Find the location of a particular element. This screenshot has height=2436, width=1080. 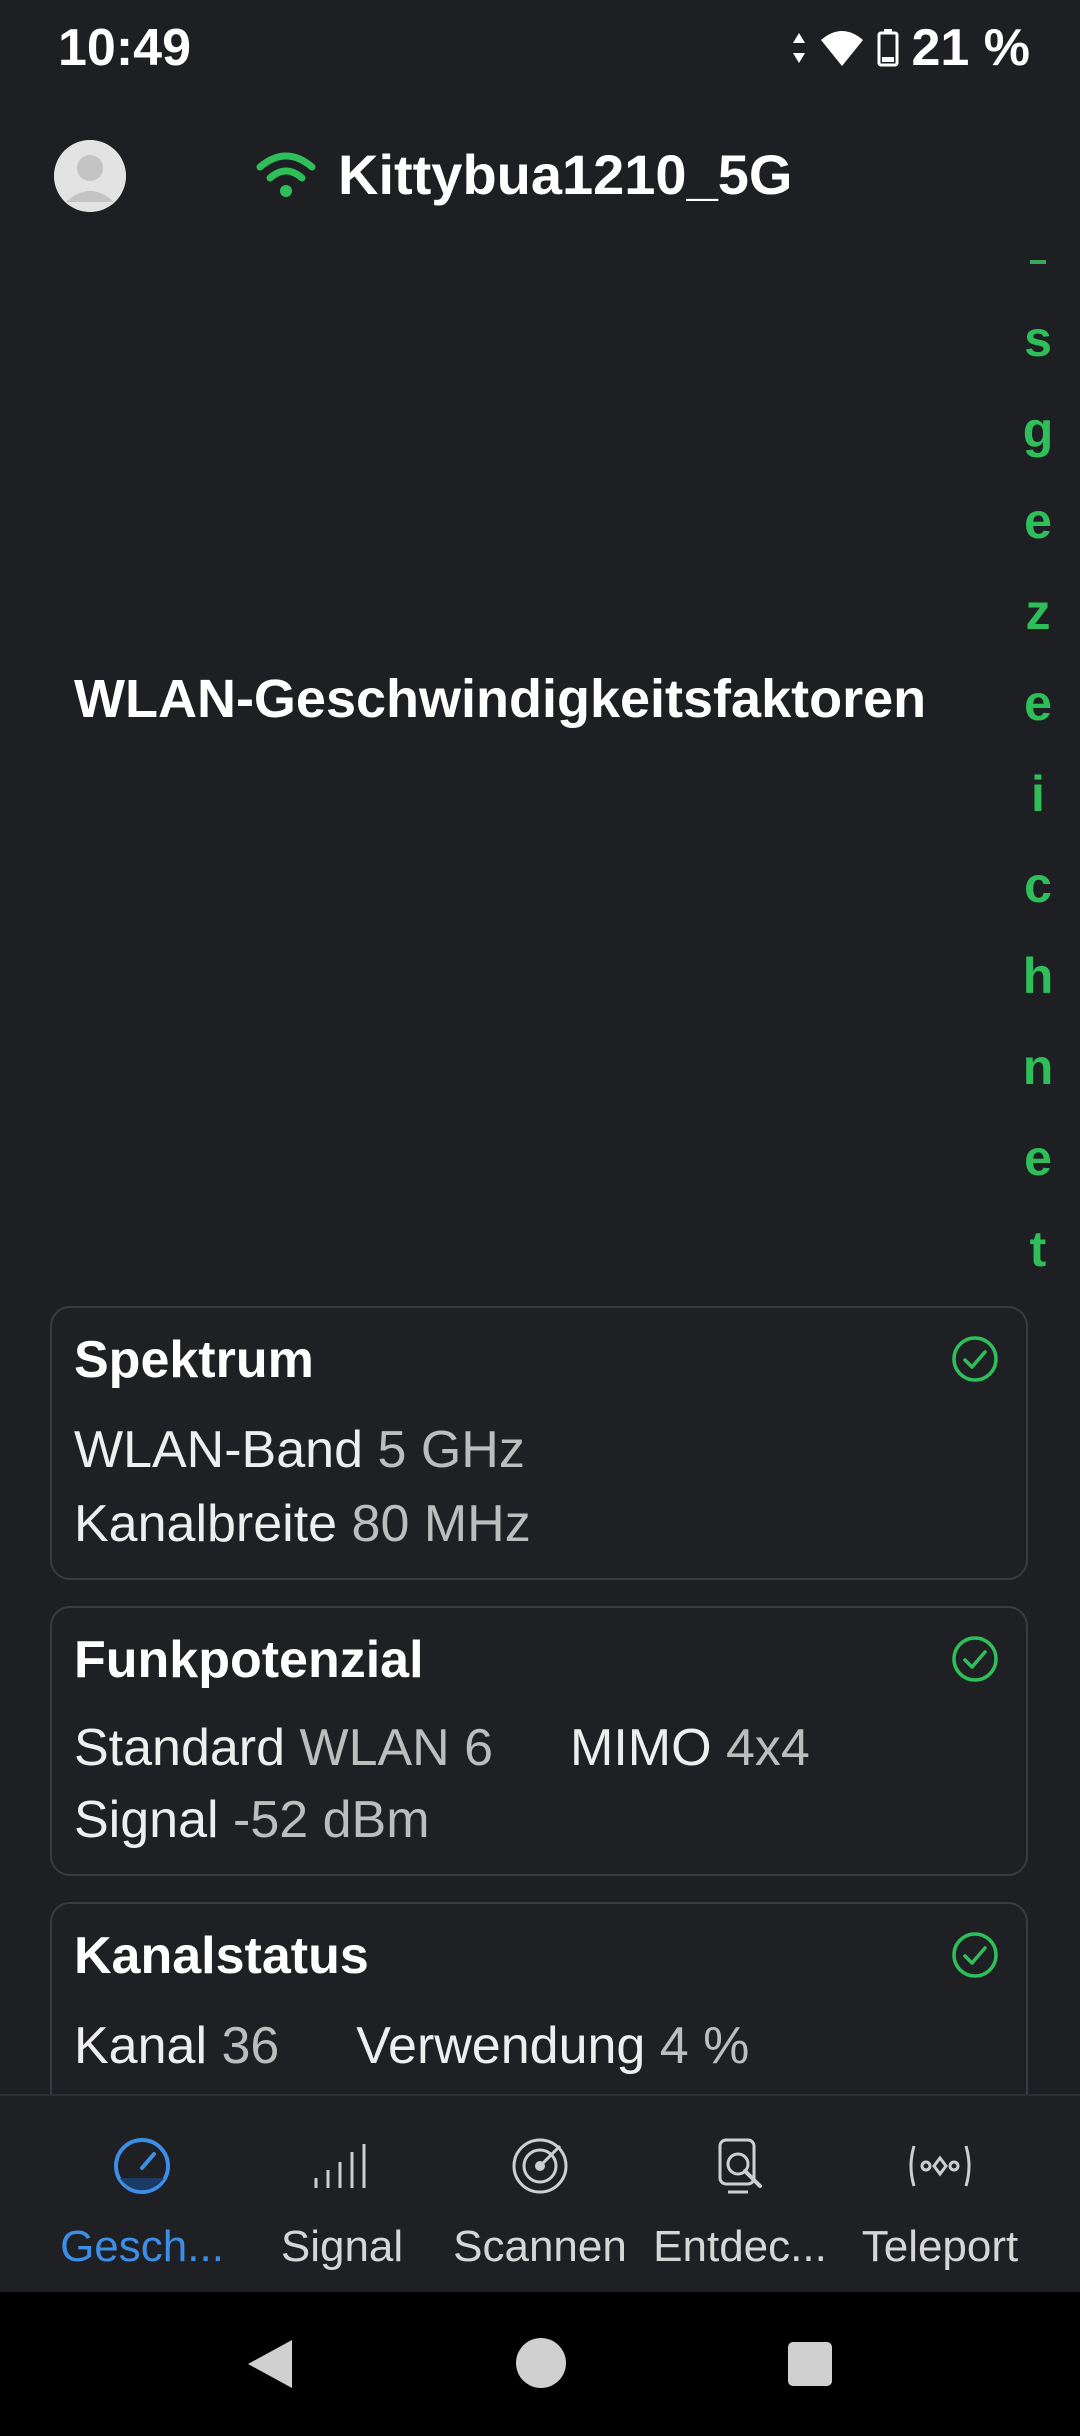

vertical-letter: h is located at coordinates (1038, 976).